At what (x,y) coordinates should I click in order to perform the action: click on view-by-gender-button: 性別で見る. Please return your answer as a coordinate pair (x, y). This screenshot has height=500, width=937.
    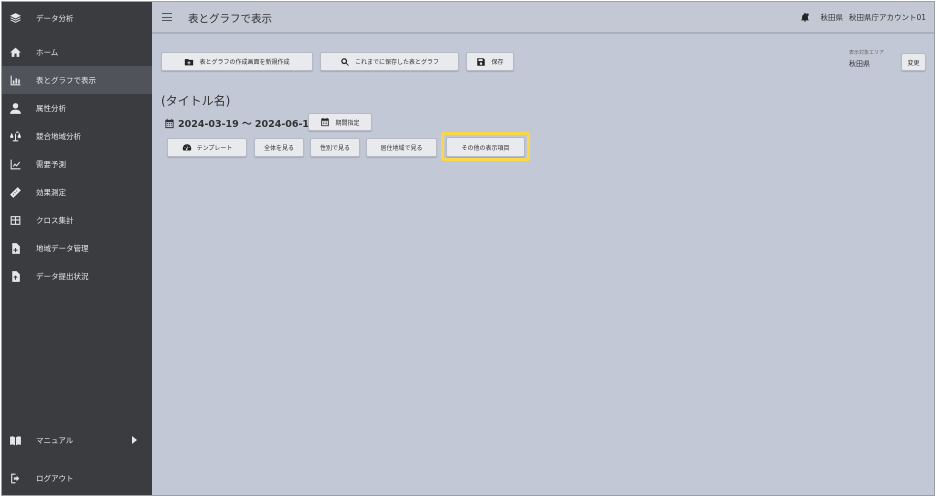
    Looking at the image, I should click on (335, 147).